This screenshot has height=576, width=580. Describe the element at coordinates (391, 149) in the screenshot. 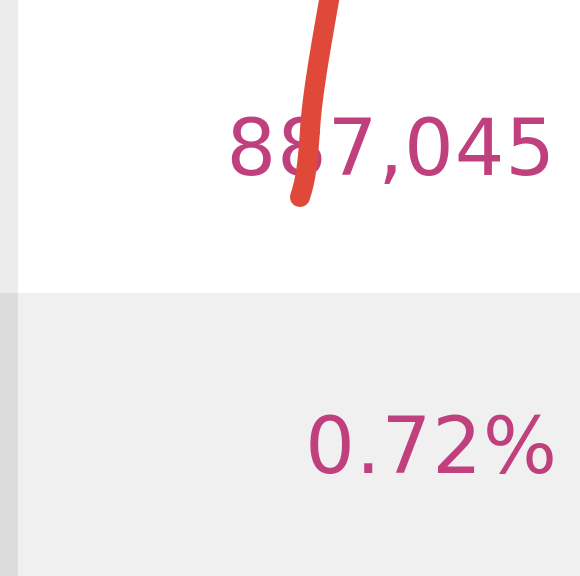

I see `count-value: 887,045` at that location.